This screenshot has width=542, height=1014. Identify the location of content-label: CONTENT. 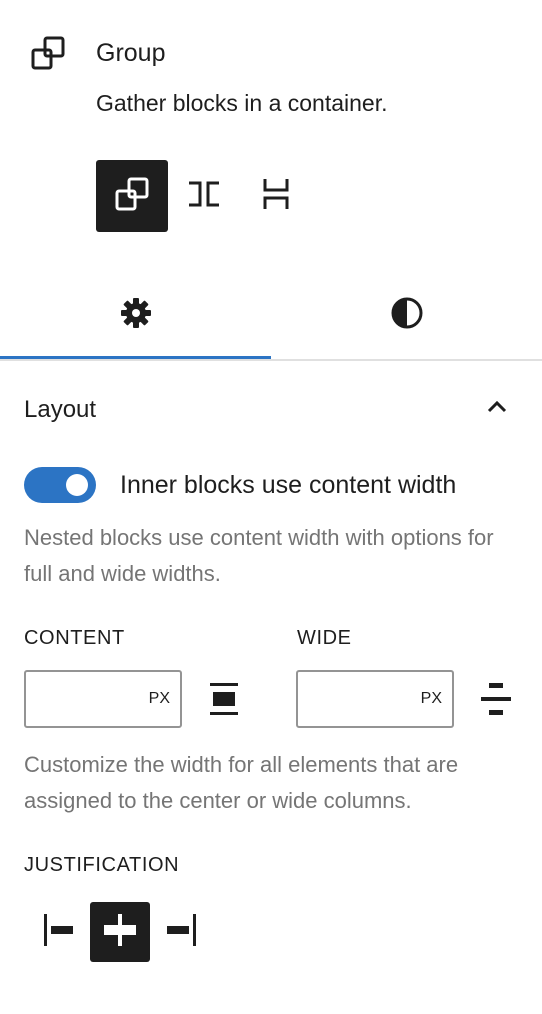
(74, 638).